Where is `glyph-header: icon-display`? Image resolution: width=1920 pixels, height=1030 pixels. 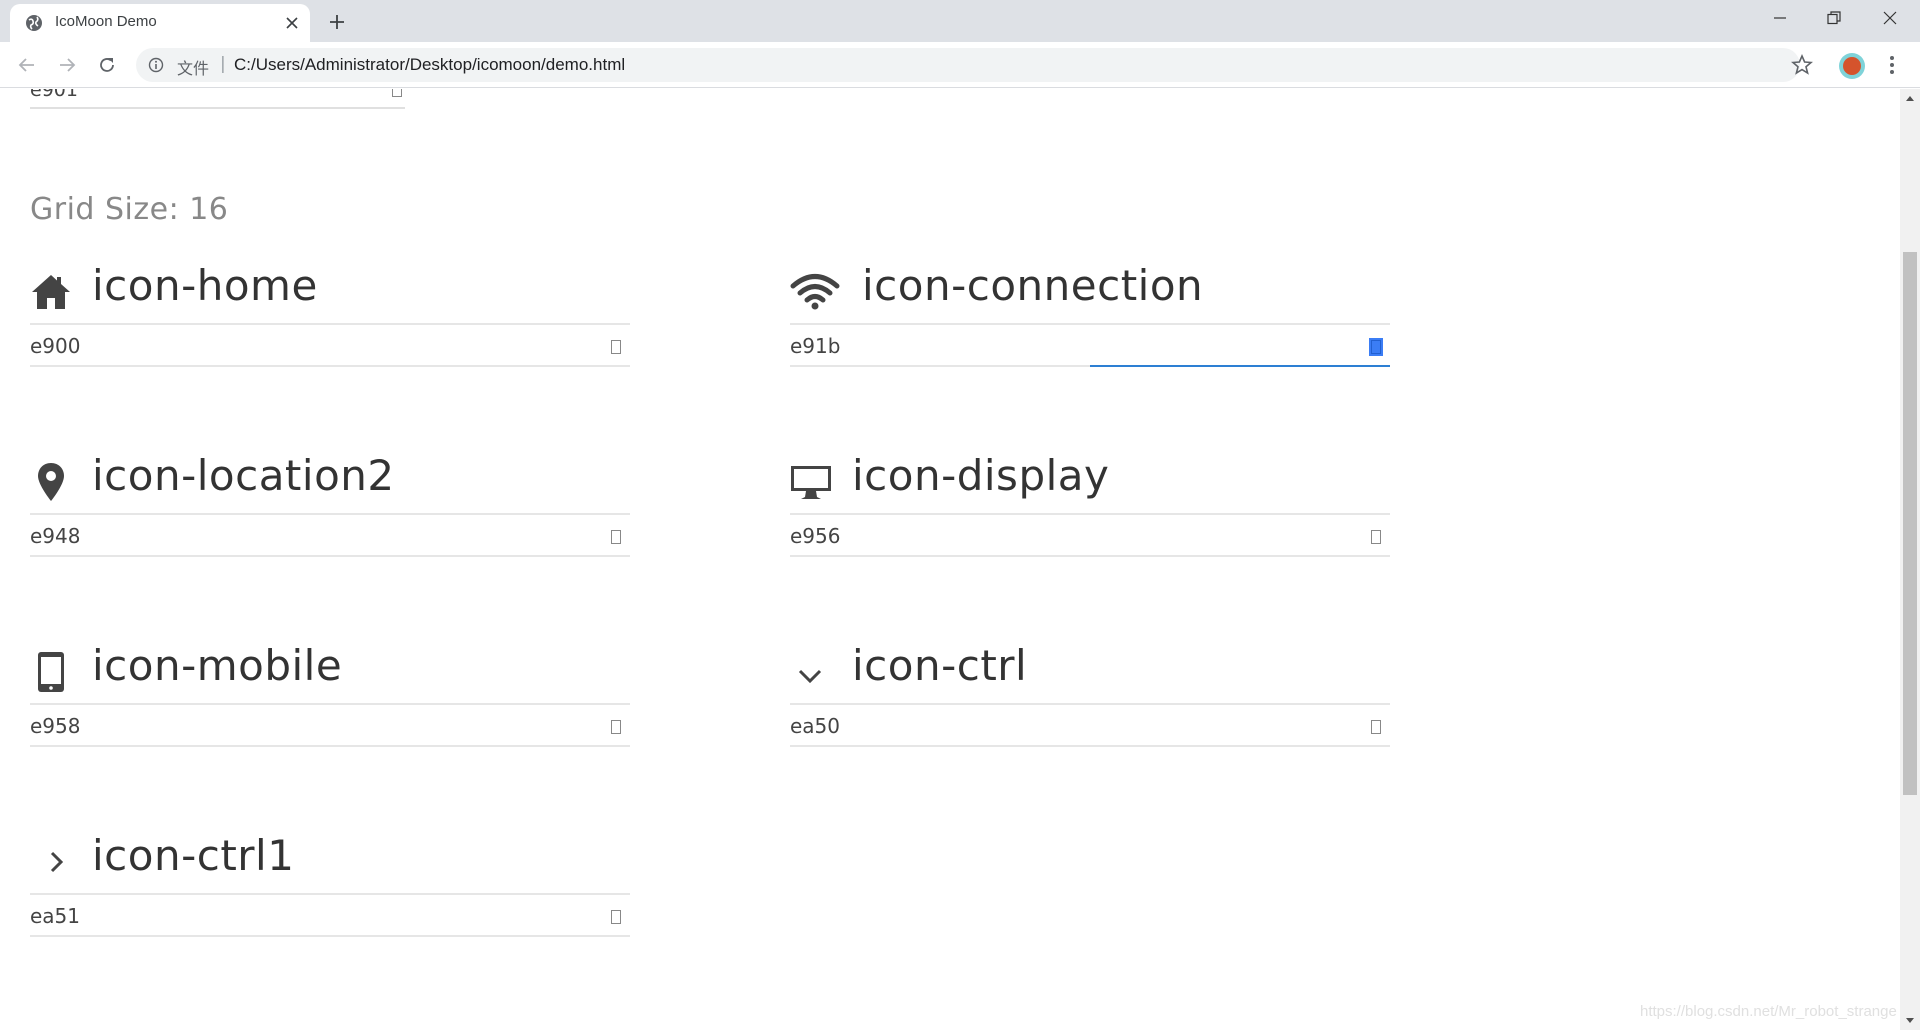 glyph-header: icon-display is located at coordinates (1090, 482).